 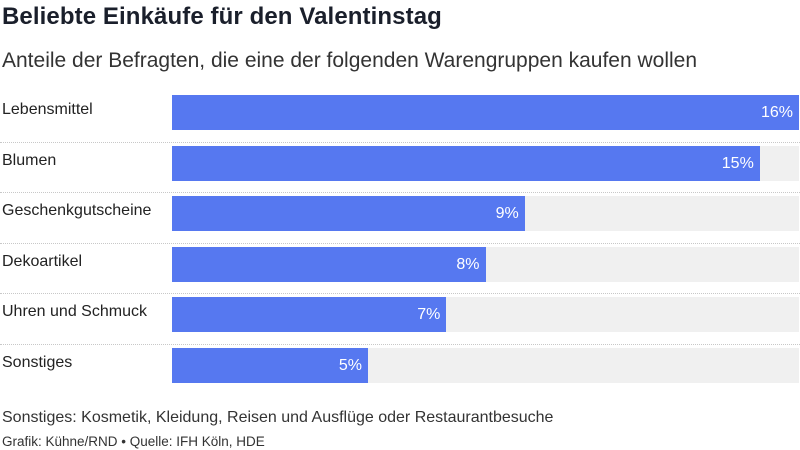 I want to click on category-label: Lebensmittel, so click(x=47, y=109).